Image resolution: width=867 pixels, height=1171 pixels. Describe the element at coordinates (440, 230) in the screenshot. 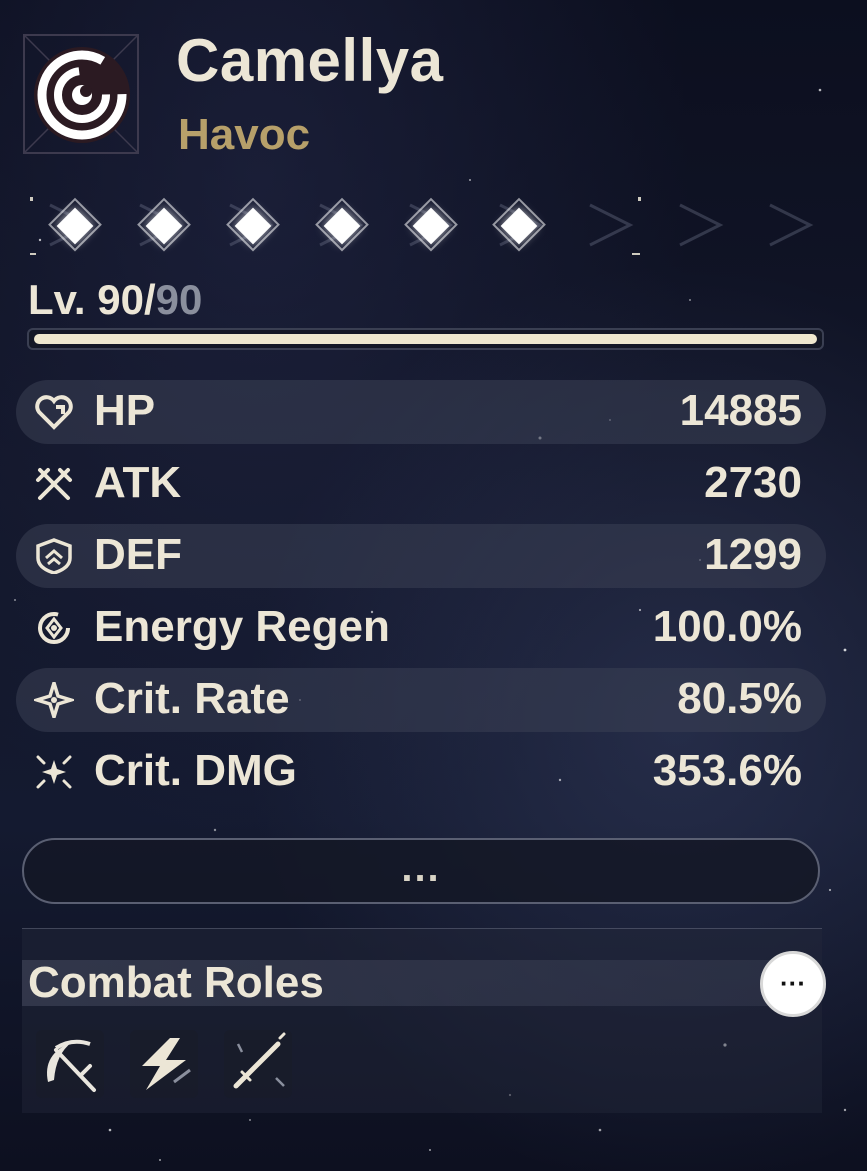

I see `sequence-row` at that location.